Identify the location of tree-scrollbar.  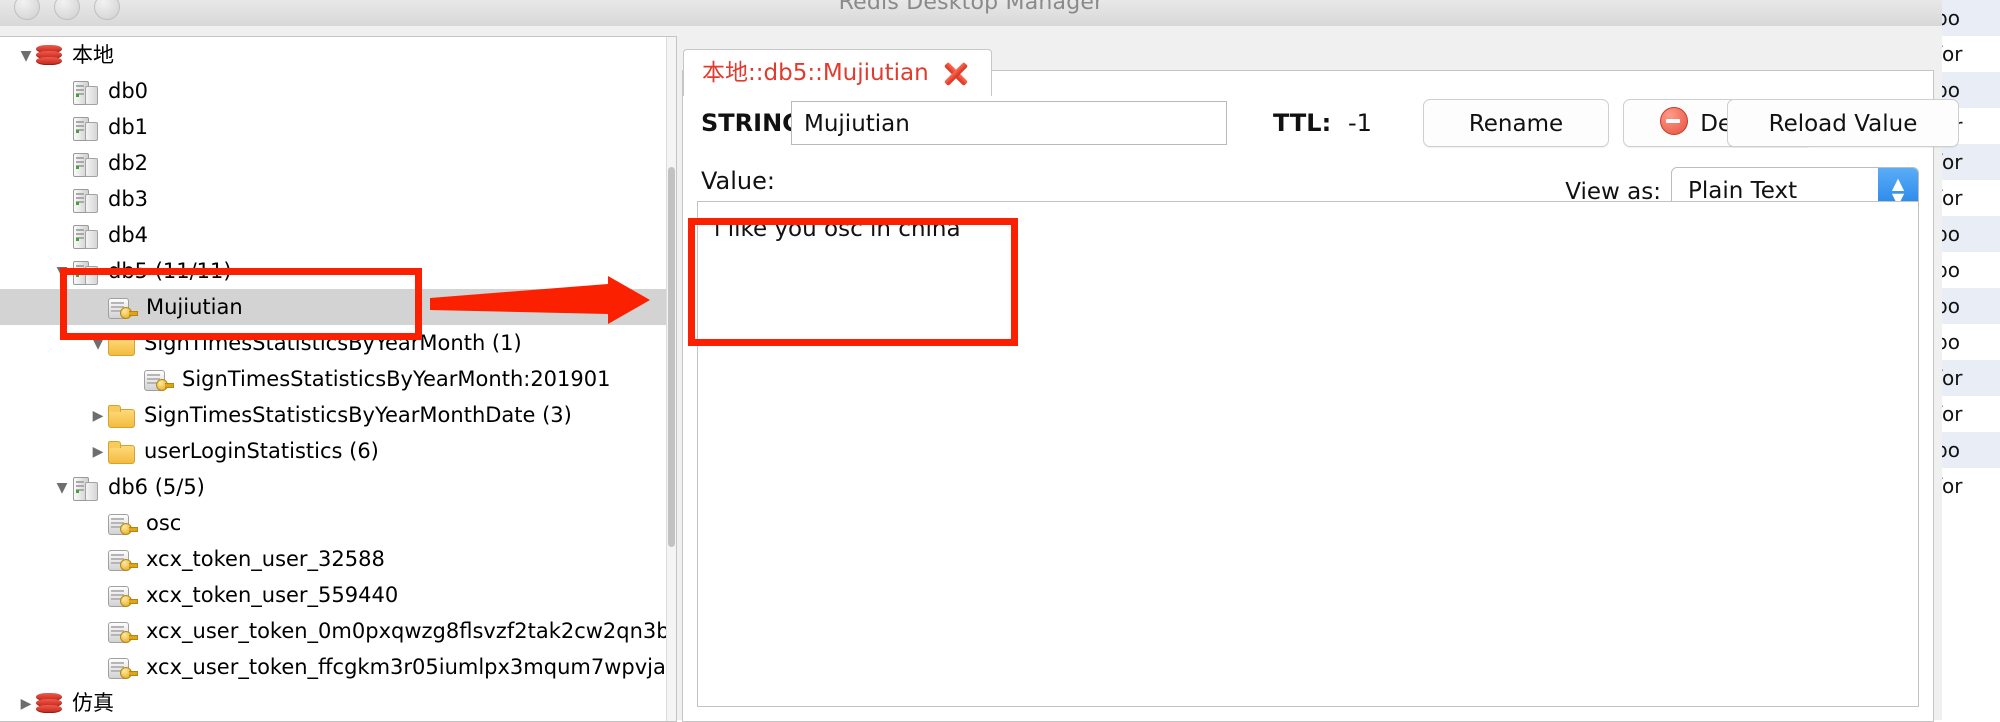
(671, 379).